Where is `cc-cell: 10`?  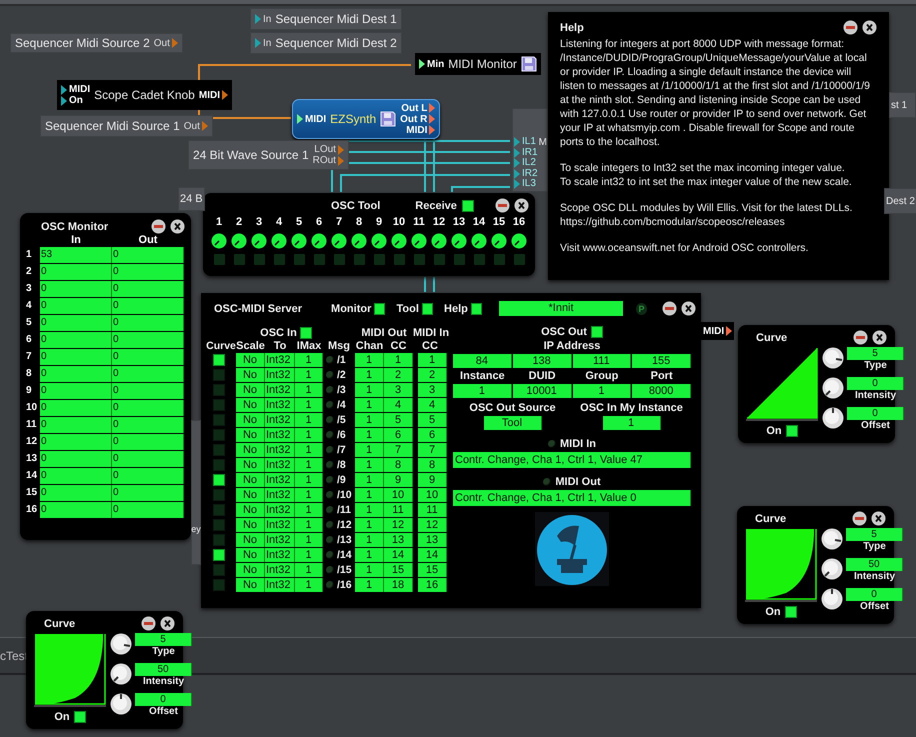 cc-cell: 10 is located at coordinates (398, 495).